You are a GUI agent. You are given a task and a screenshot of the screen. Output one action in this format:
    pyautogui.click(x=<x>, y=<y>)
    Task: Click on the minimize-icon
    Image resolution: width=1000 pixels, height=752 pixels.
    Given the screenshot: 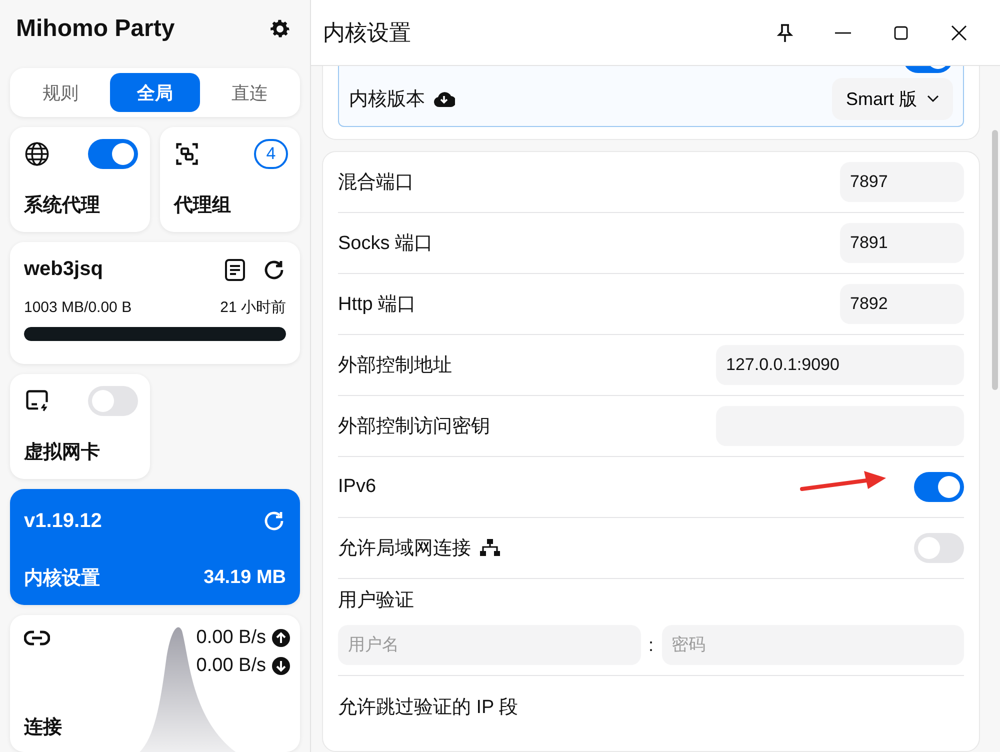 What is the action you would take?
    pyautogui.click(x=843, y=33)
    